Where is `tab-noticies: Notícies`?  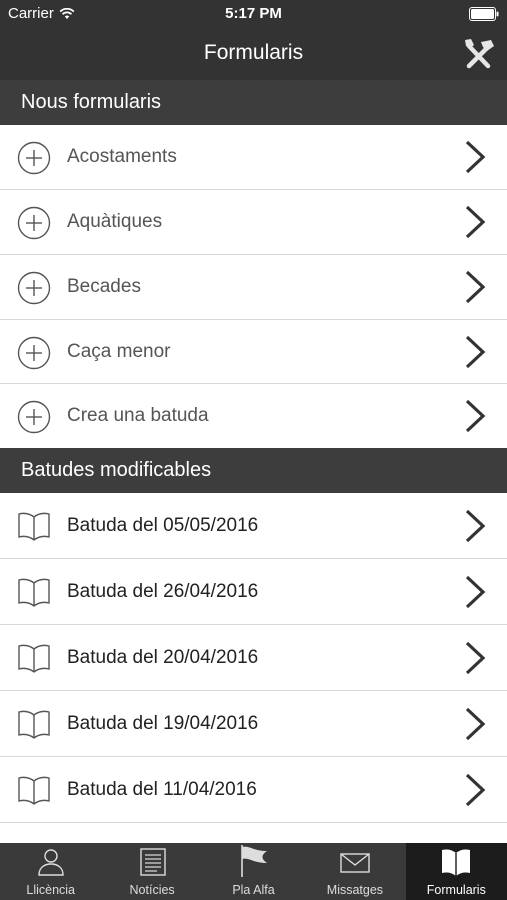 tab-noticies: Notícies is located at coordinates (151, 871).